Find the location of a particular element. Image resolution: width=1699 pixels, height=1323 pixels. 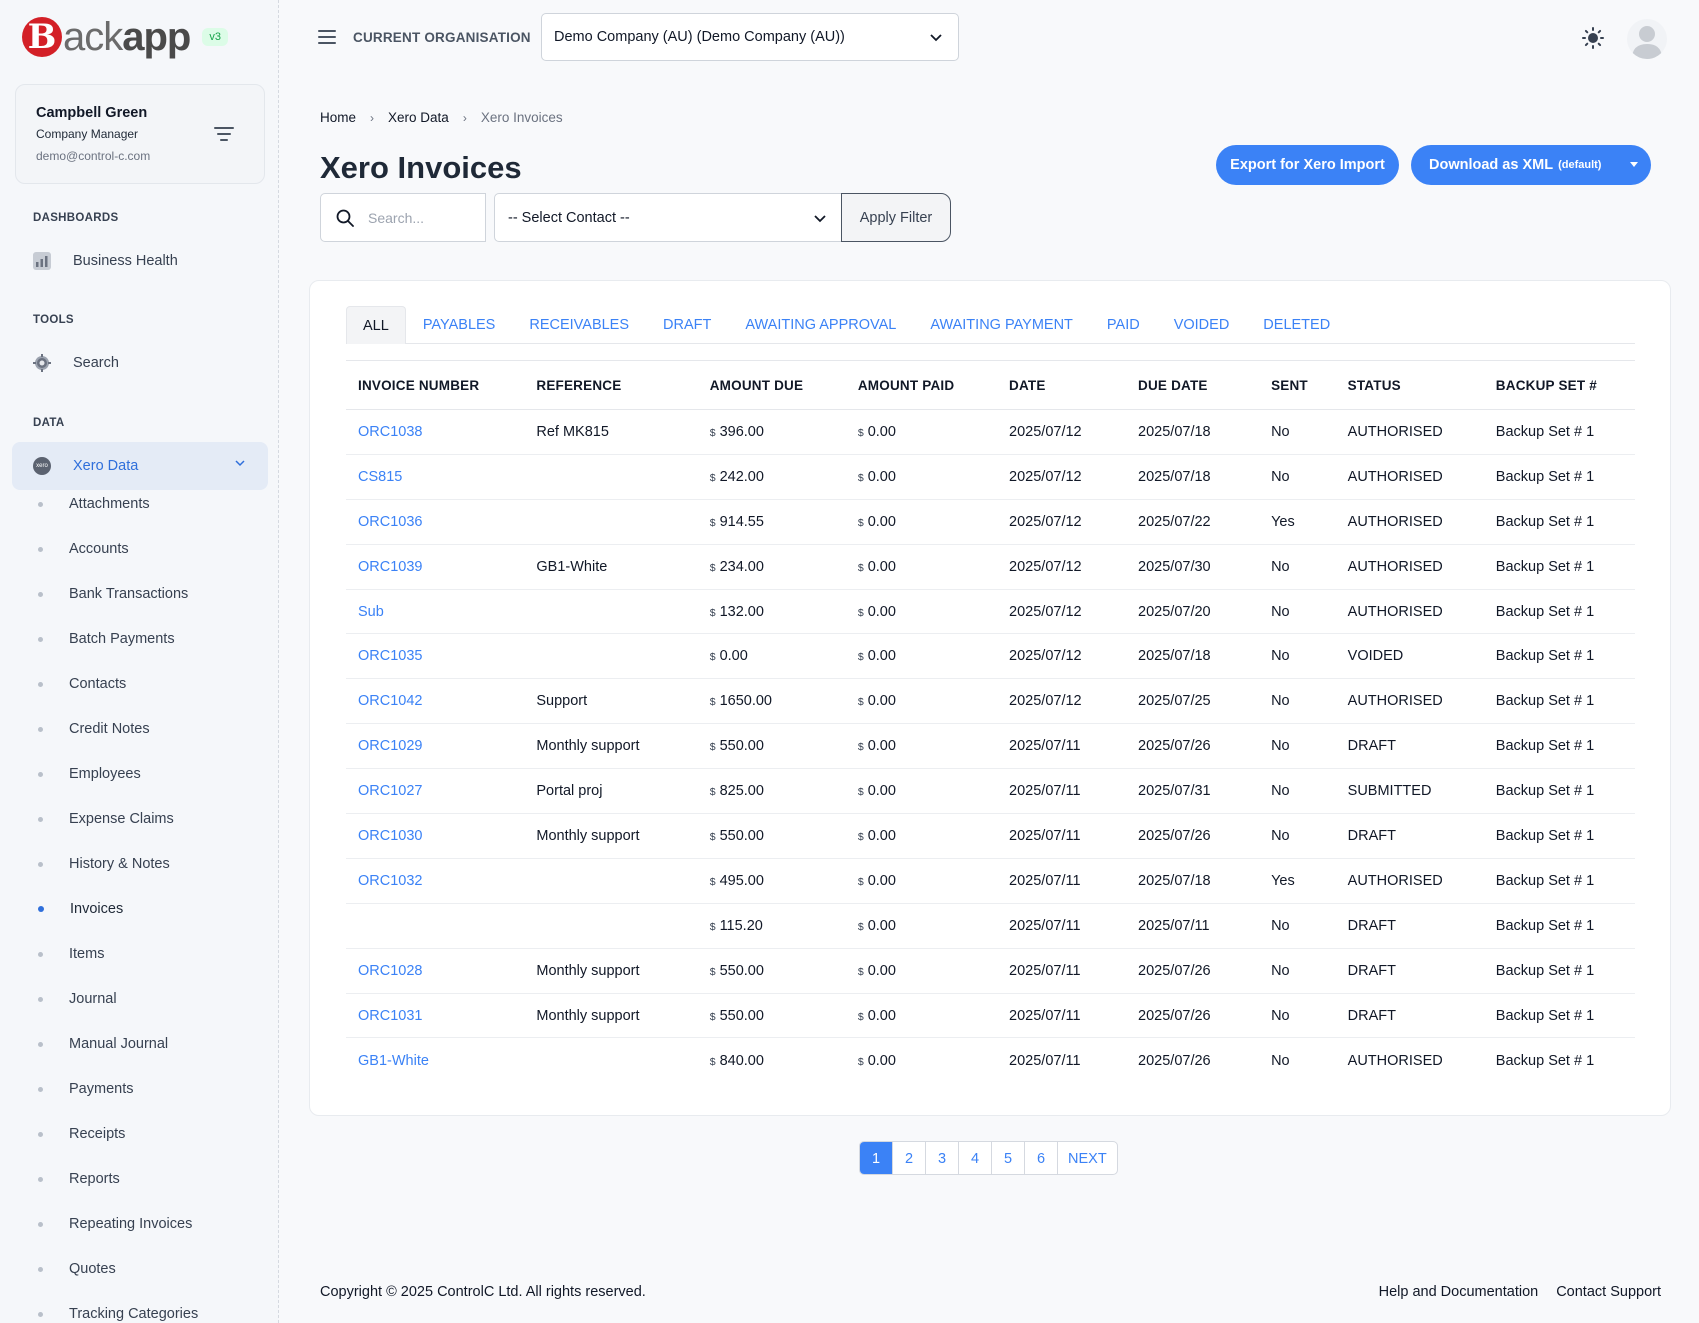

column-header-amount-paid: AMOUNT PAID is located at coordinates (921, 385).